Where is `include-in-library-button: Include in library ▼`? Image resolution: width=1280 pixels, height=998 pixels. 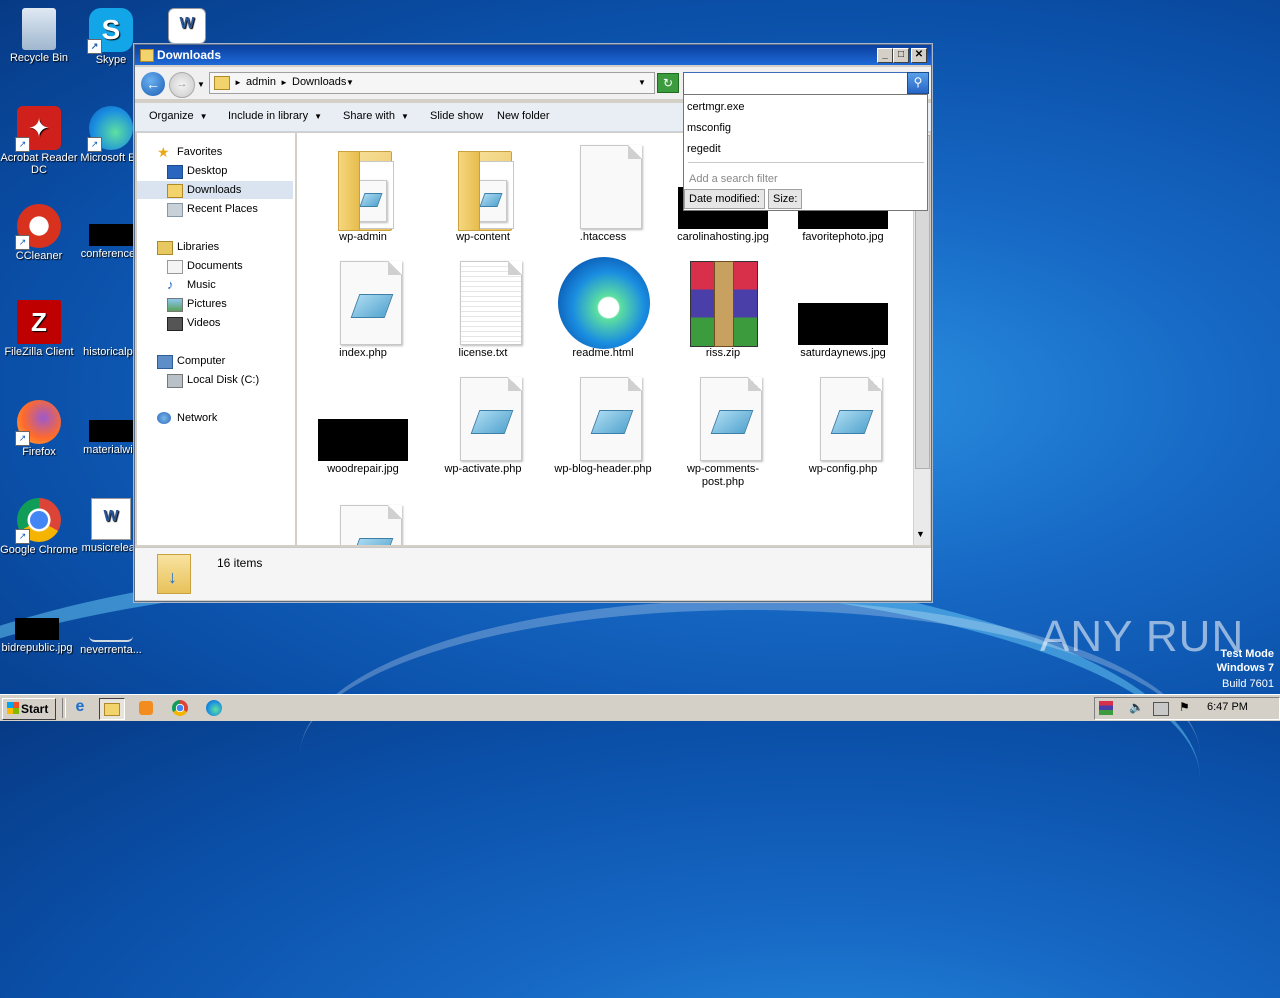
include-in-library-button: Include in library ▼ is located at coordinates (275, 116).